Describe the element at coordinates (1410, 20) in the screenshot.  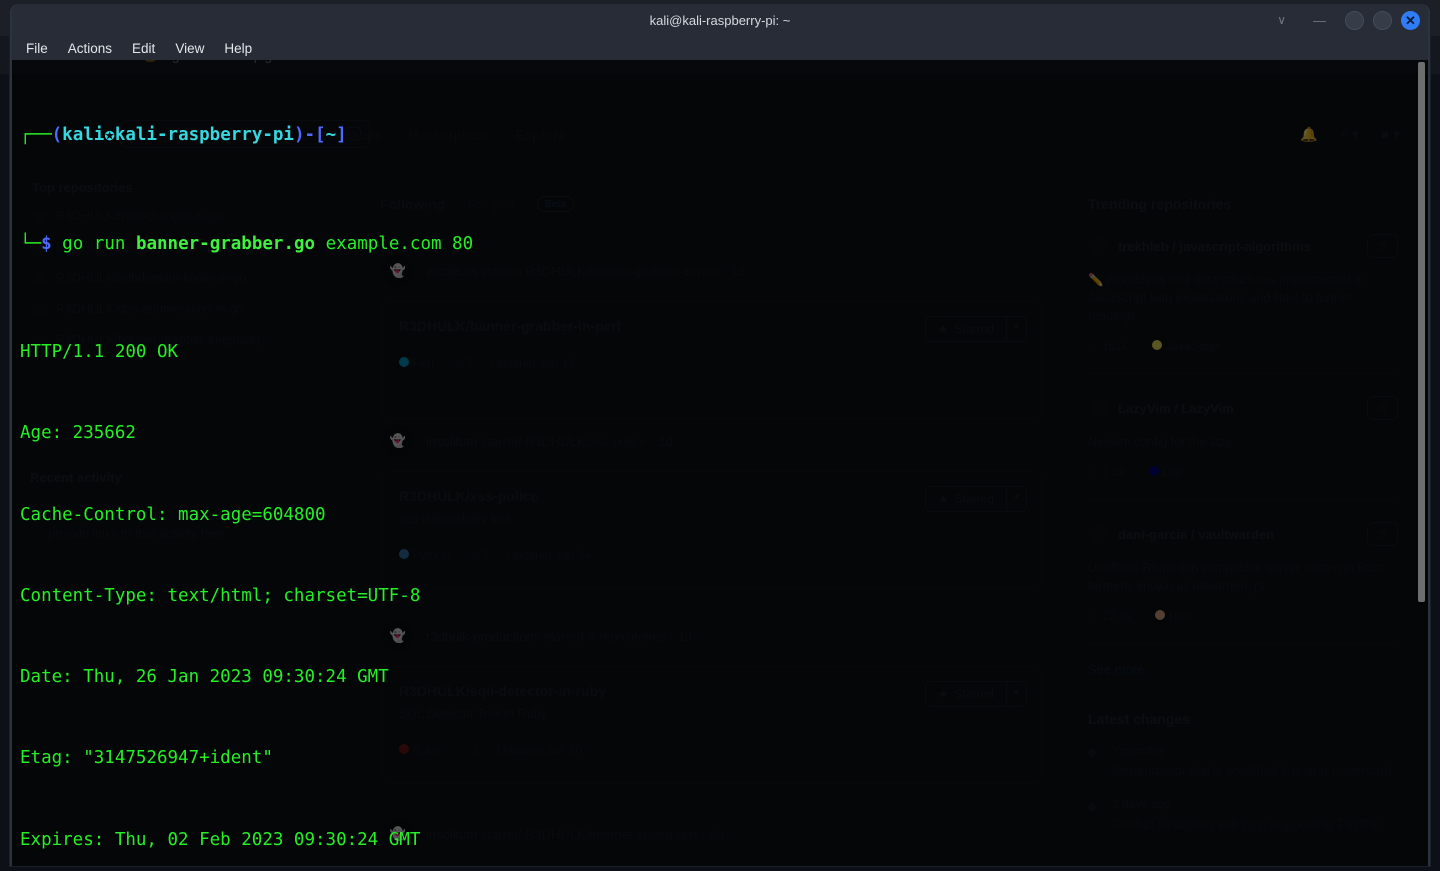
I see `close-button: ✕` at that location.